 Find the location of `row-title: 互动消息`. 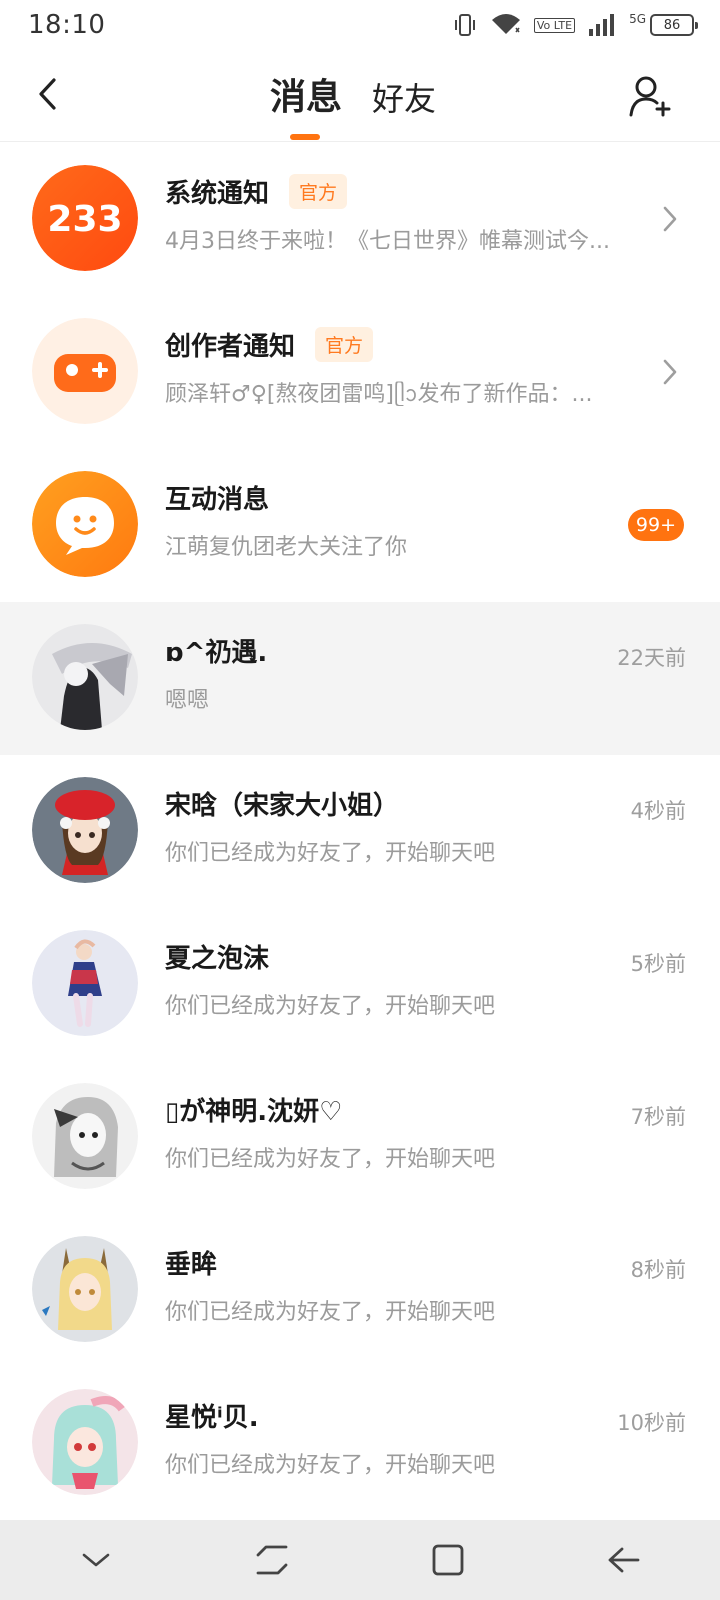

row-title: 互动消息 is located at coordinates (217, 497).